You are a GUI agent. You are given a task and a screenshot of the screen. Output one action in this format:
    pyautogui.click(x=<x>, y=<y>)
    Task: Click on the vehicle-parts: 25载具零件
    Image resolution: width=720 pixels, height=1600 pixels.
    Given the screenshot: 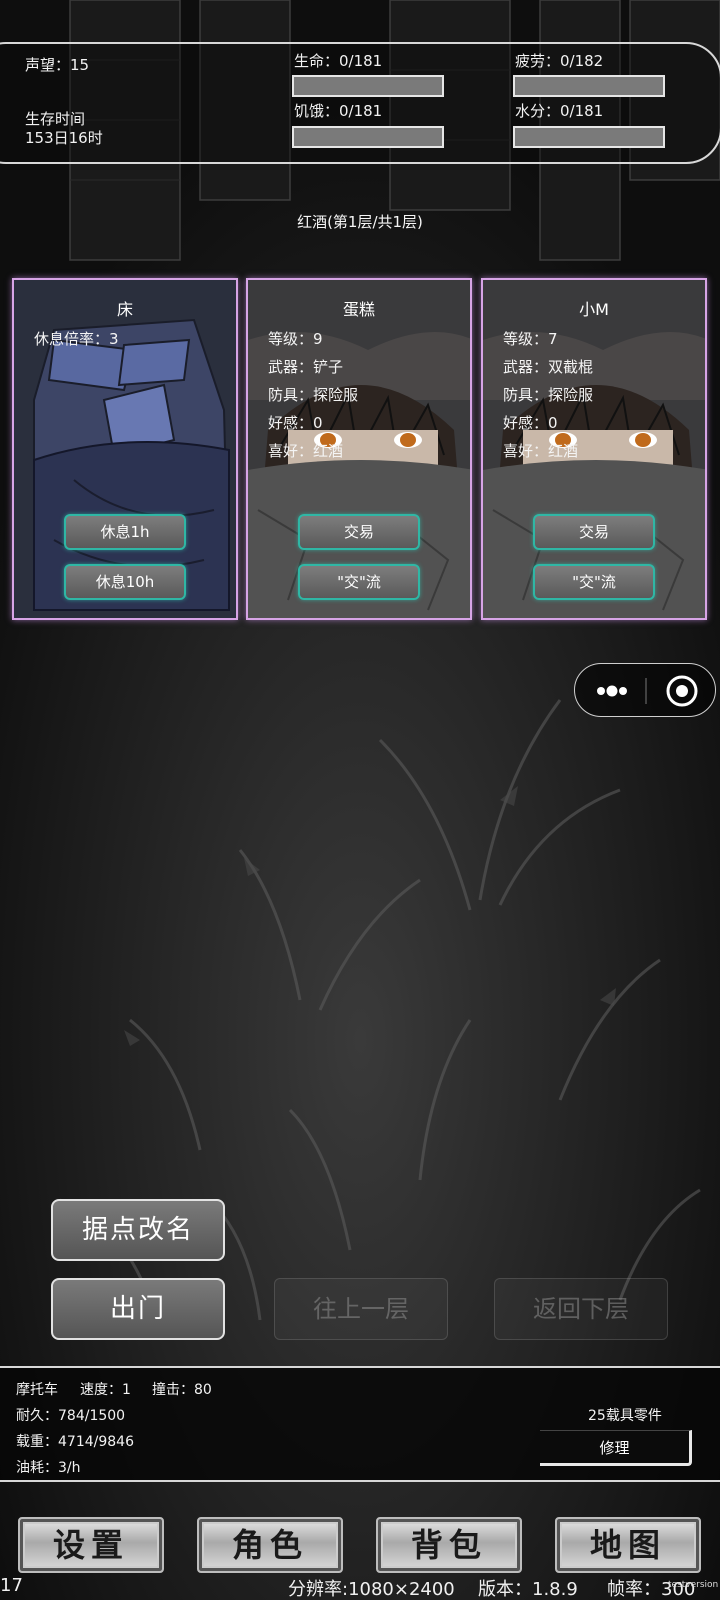 What is the action you would take?
    pyautogui.click(x=625, y=1416)
    